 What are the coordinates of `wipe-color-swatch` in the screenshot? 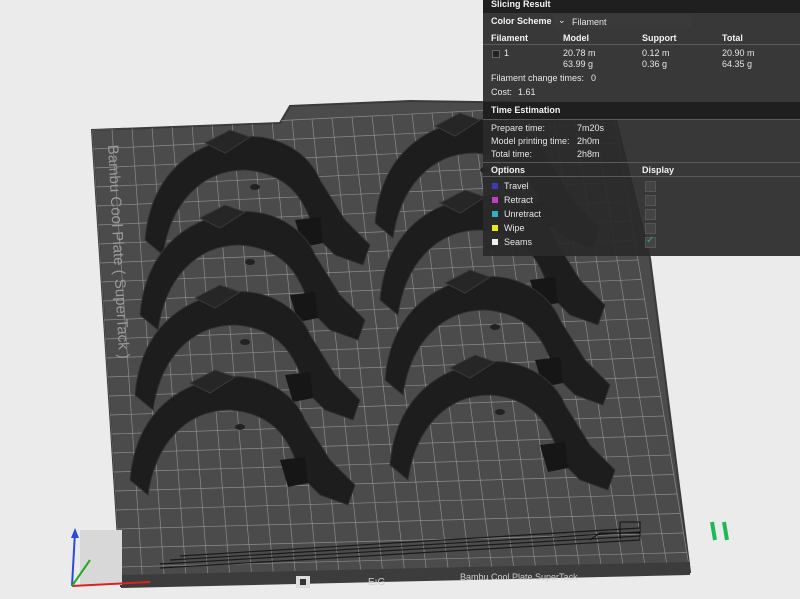 It's located at (495, 228).